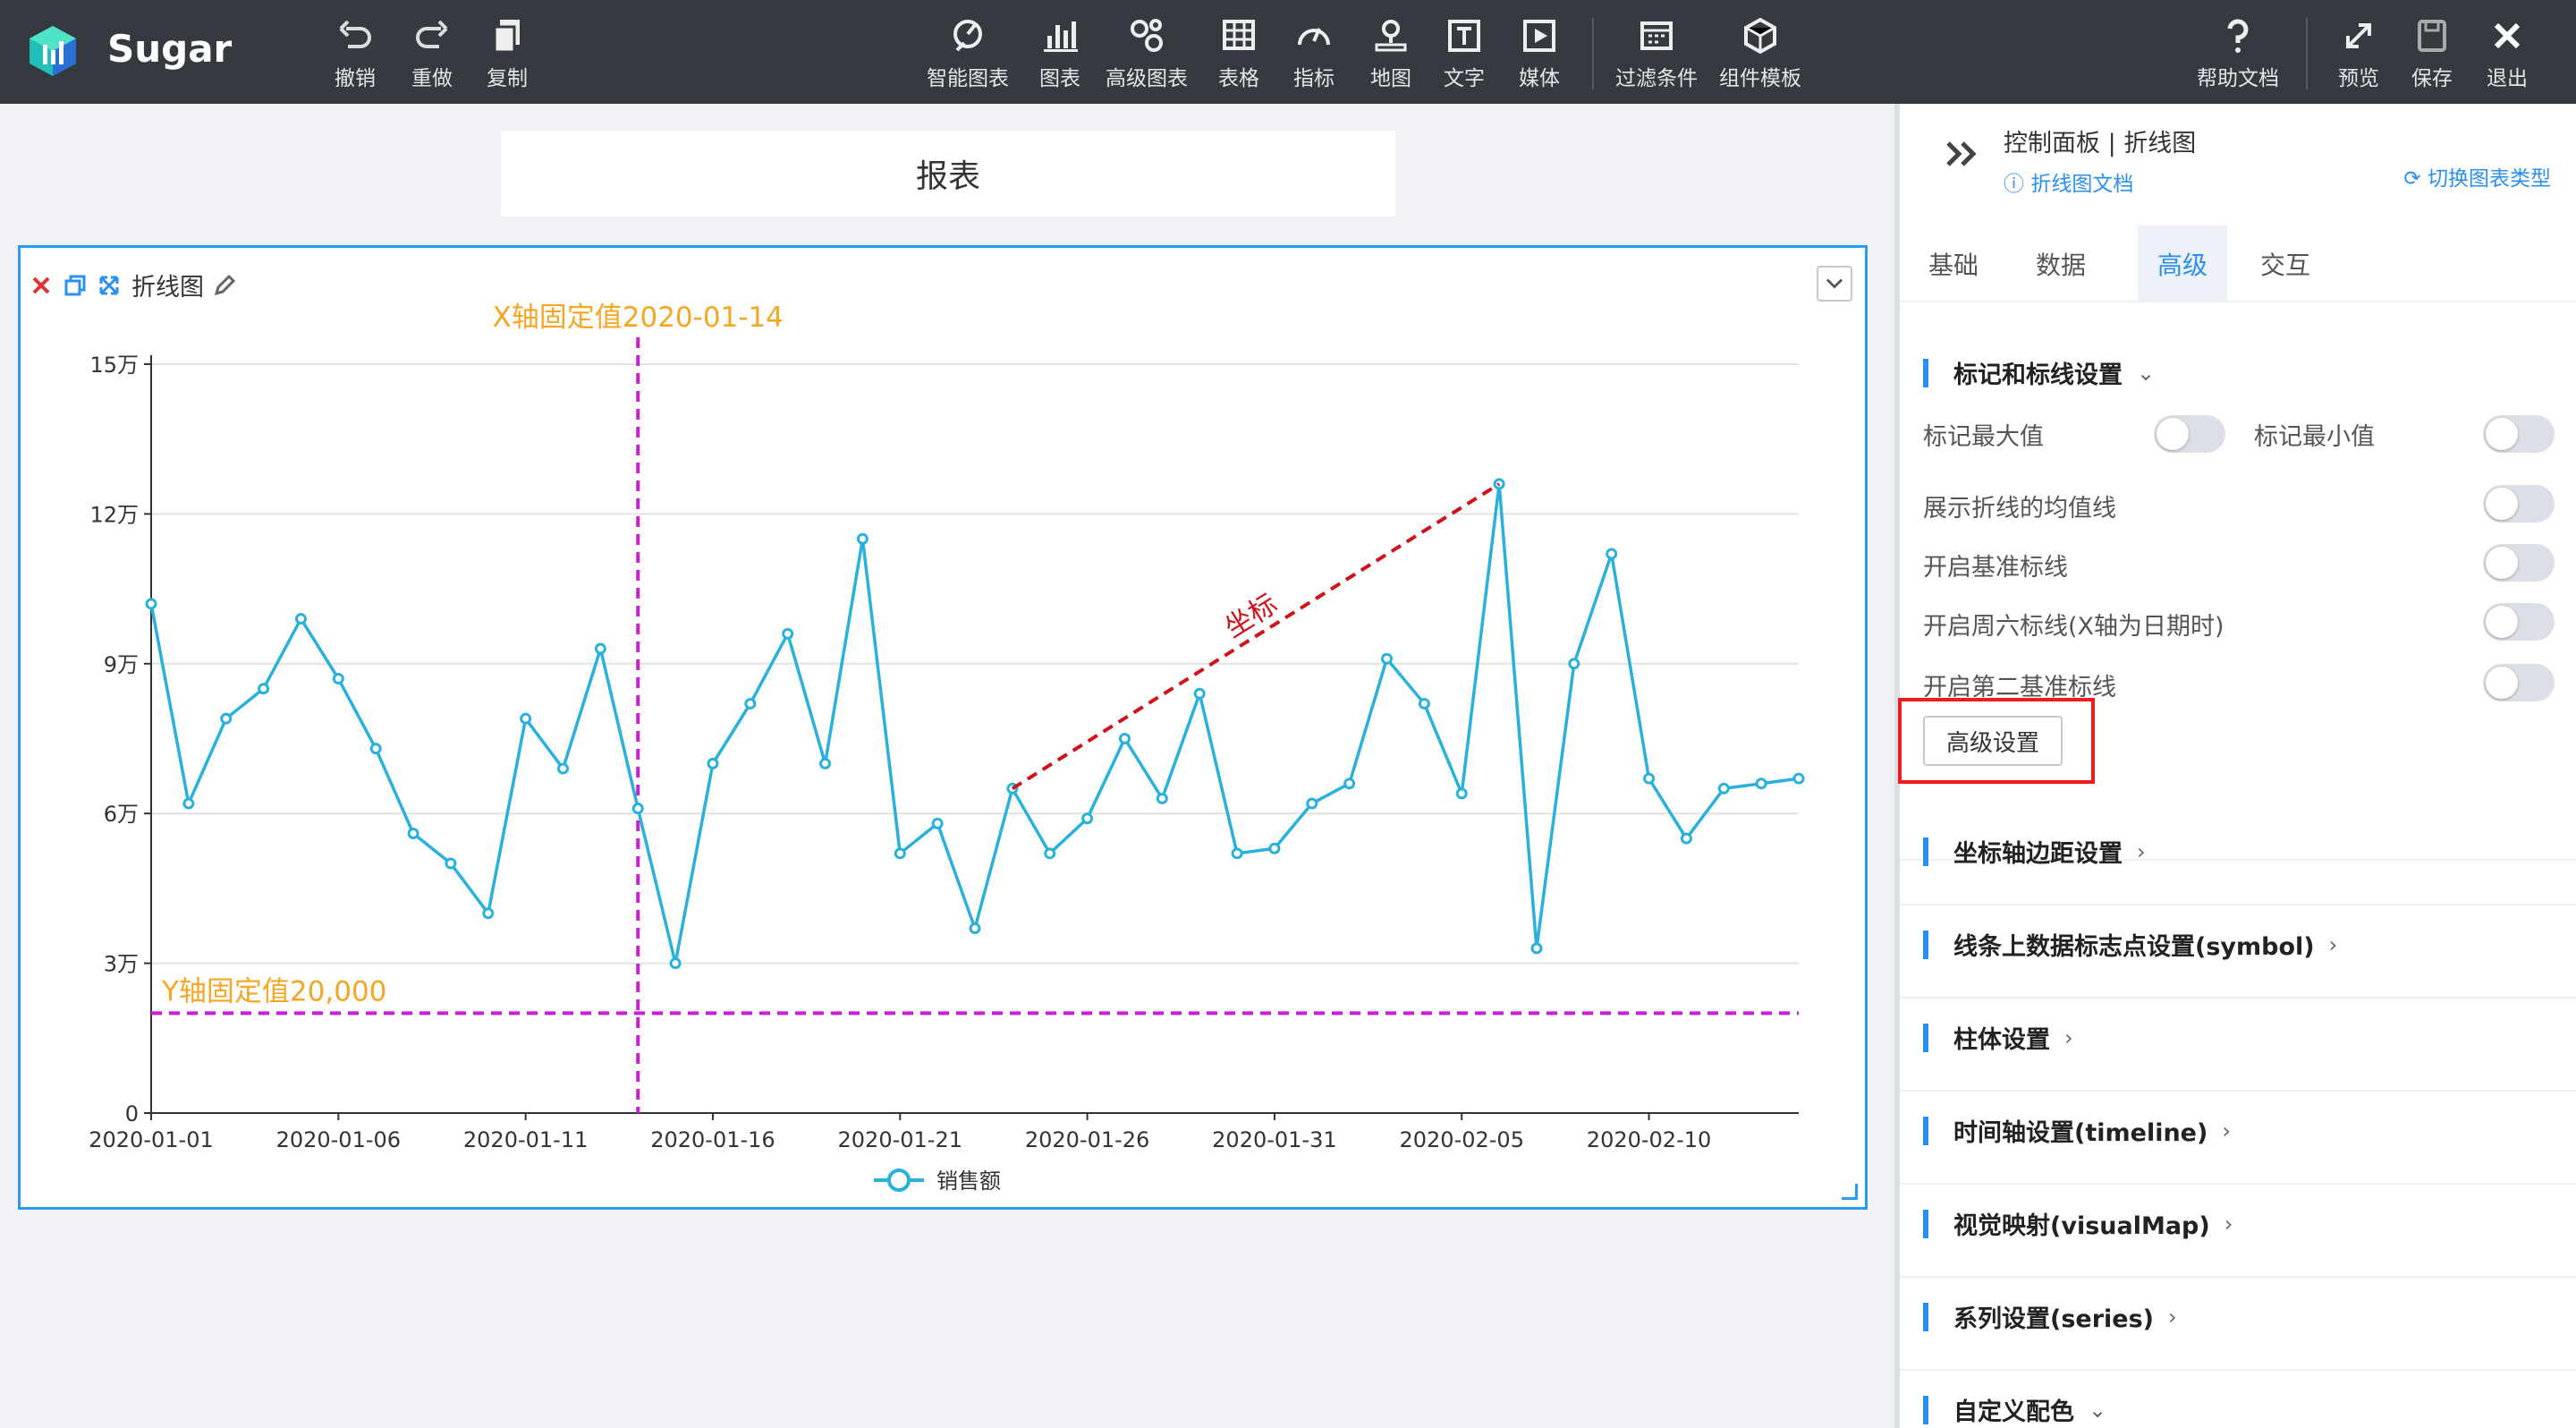 The height and width of the screenshot is (1428, 2576). I want to click on y-tick-label: 15万, so click(114, 365).